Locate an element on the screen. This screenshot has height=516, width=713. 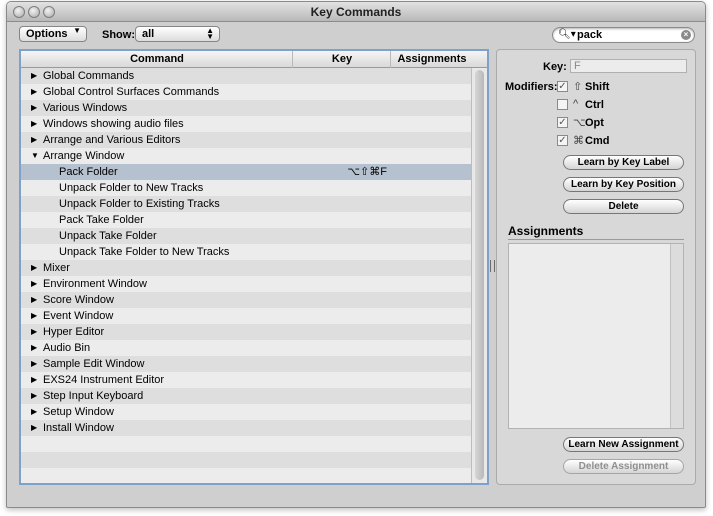
table-row: Unpack Take Folder is located at coordinates (247, 236).